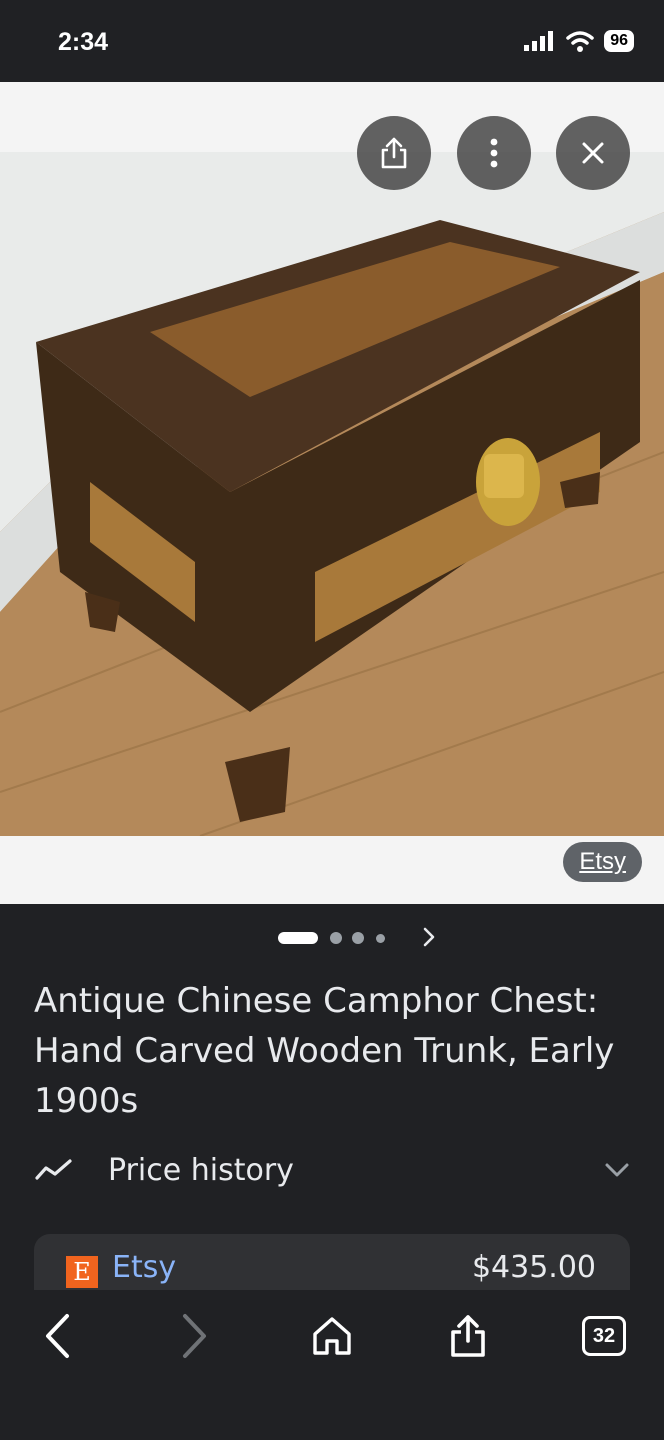 The width and height of the screenshot is (664, 1440). Describe the element at coordinates (332, 1170) in the screenshot. I see `price-history-row: Price history` at that location.